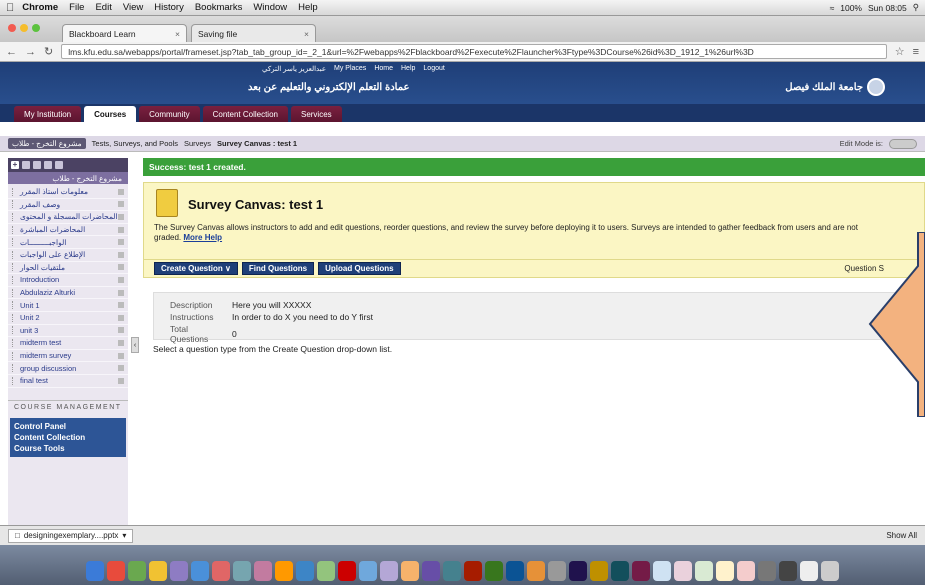 The width and height of the screenshot is (925, 585). Describe the element at coordinates (253, 33) in the screenshot. I see `tab-saving-file: Saving file ×` at that location.